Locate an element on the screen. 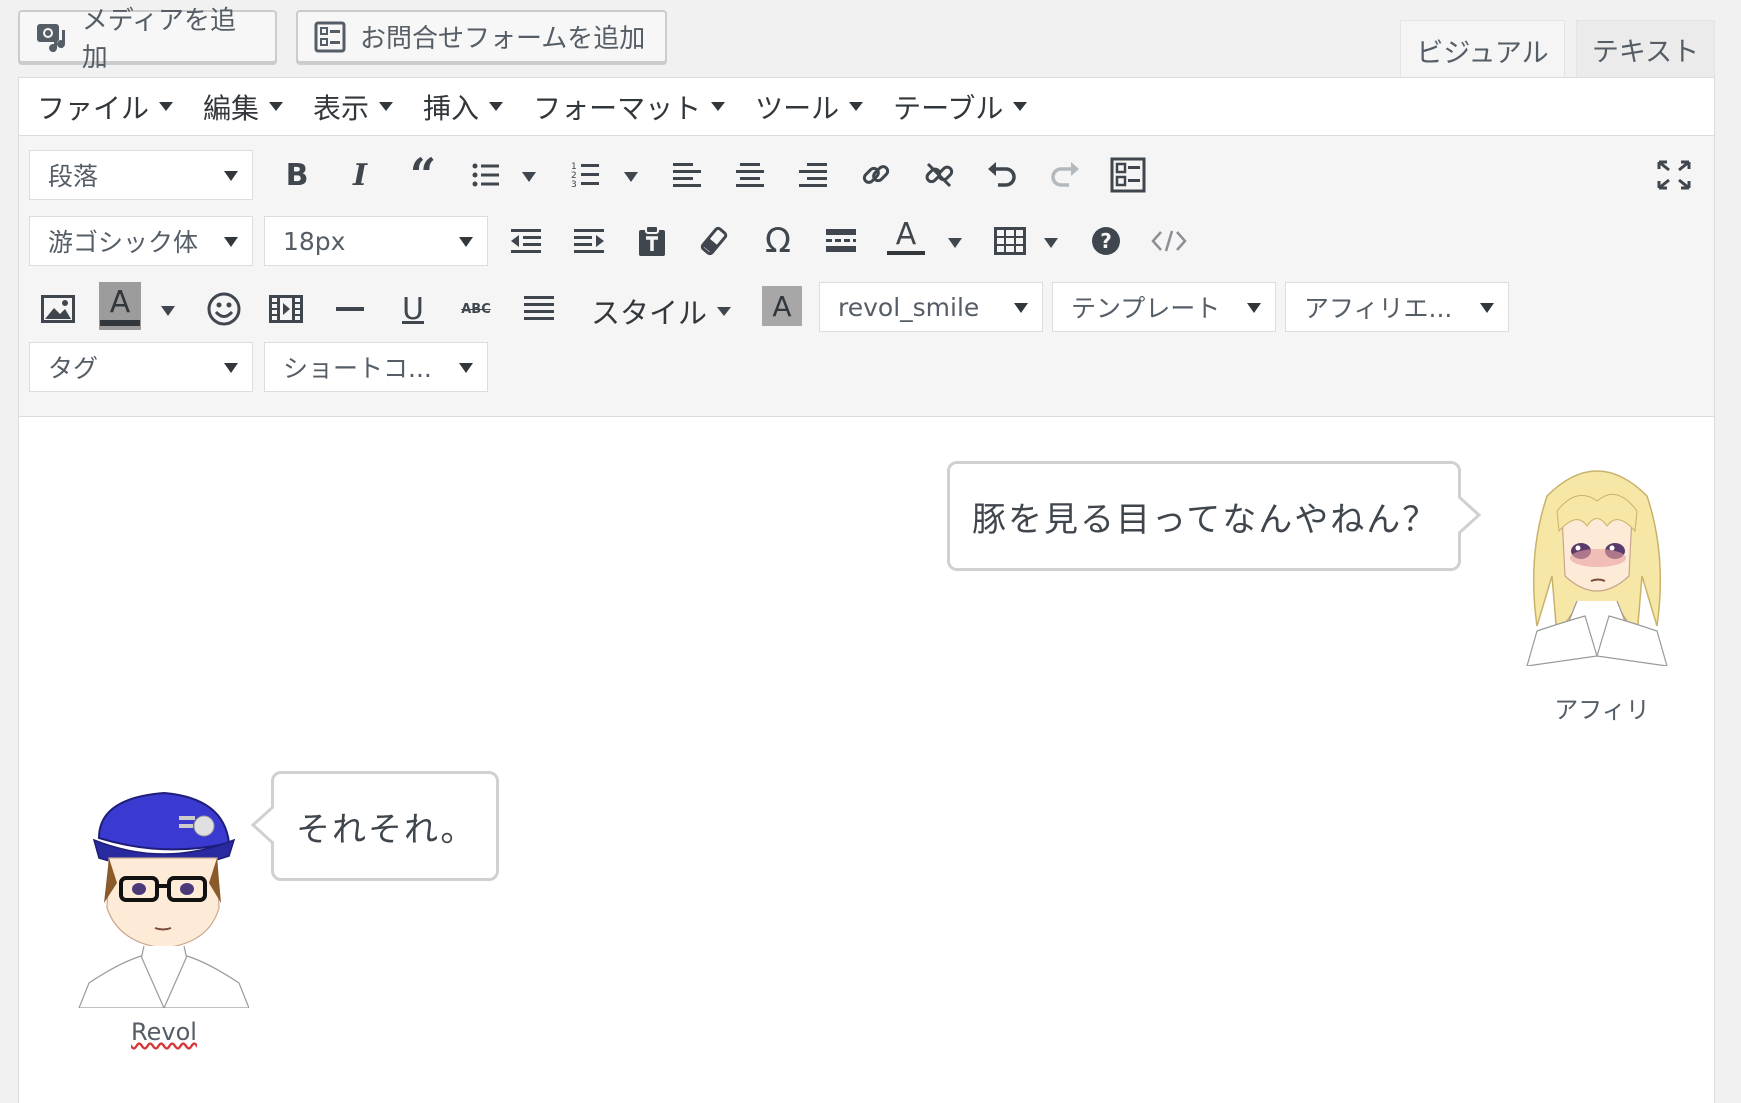 Image resolution: width=1741 pixels, height=1103 pixels. read-more-icon is located at coordinates (841, 241).